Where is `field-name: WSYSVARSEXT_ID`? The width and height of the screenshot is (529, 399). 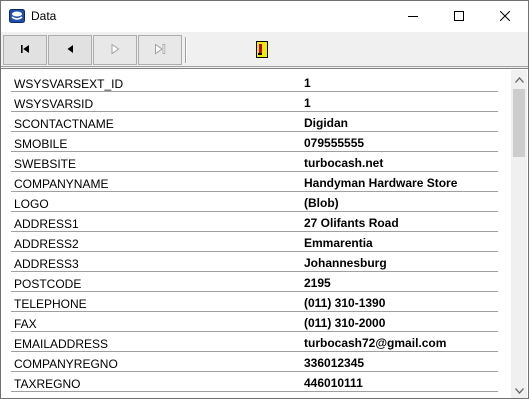 field-name: WSYSVARSEXT_ID is located at coordinates (69, 84).